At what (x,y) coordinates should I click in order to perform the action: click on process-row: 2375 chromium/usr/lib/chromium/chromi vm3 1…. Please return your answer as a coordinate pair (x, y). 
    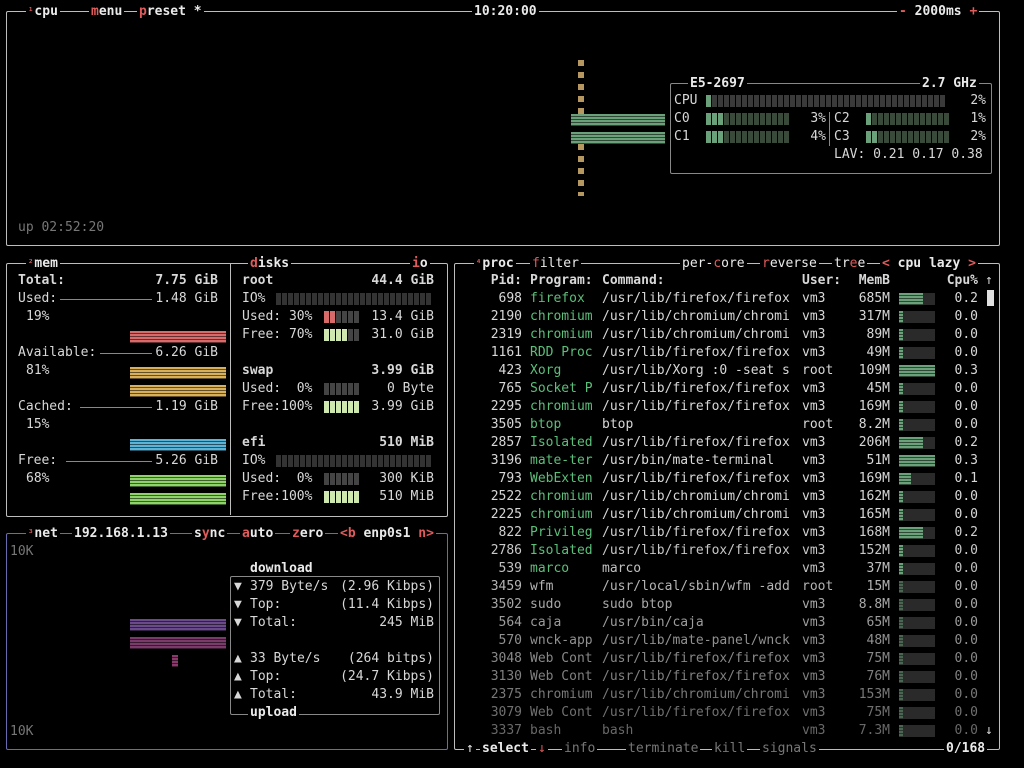
    Looking at the image, I should click on (726, 695).